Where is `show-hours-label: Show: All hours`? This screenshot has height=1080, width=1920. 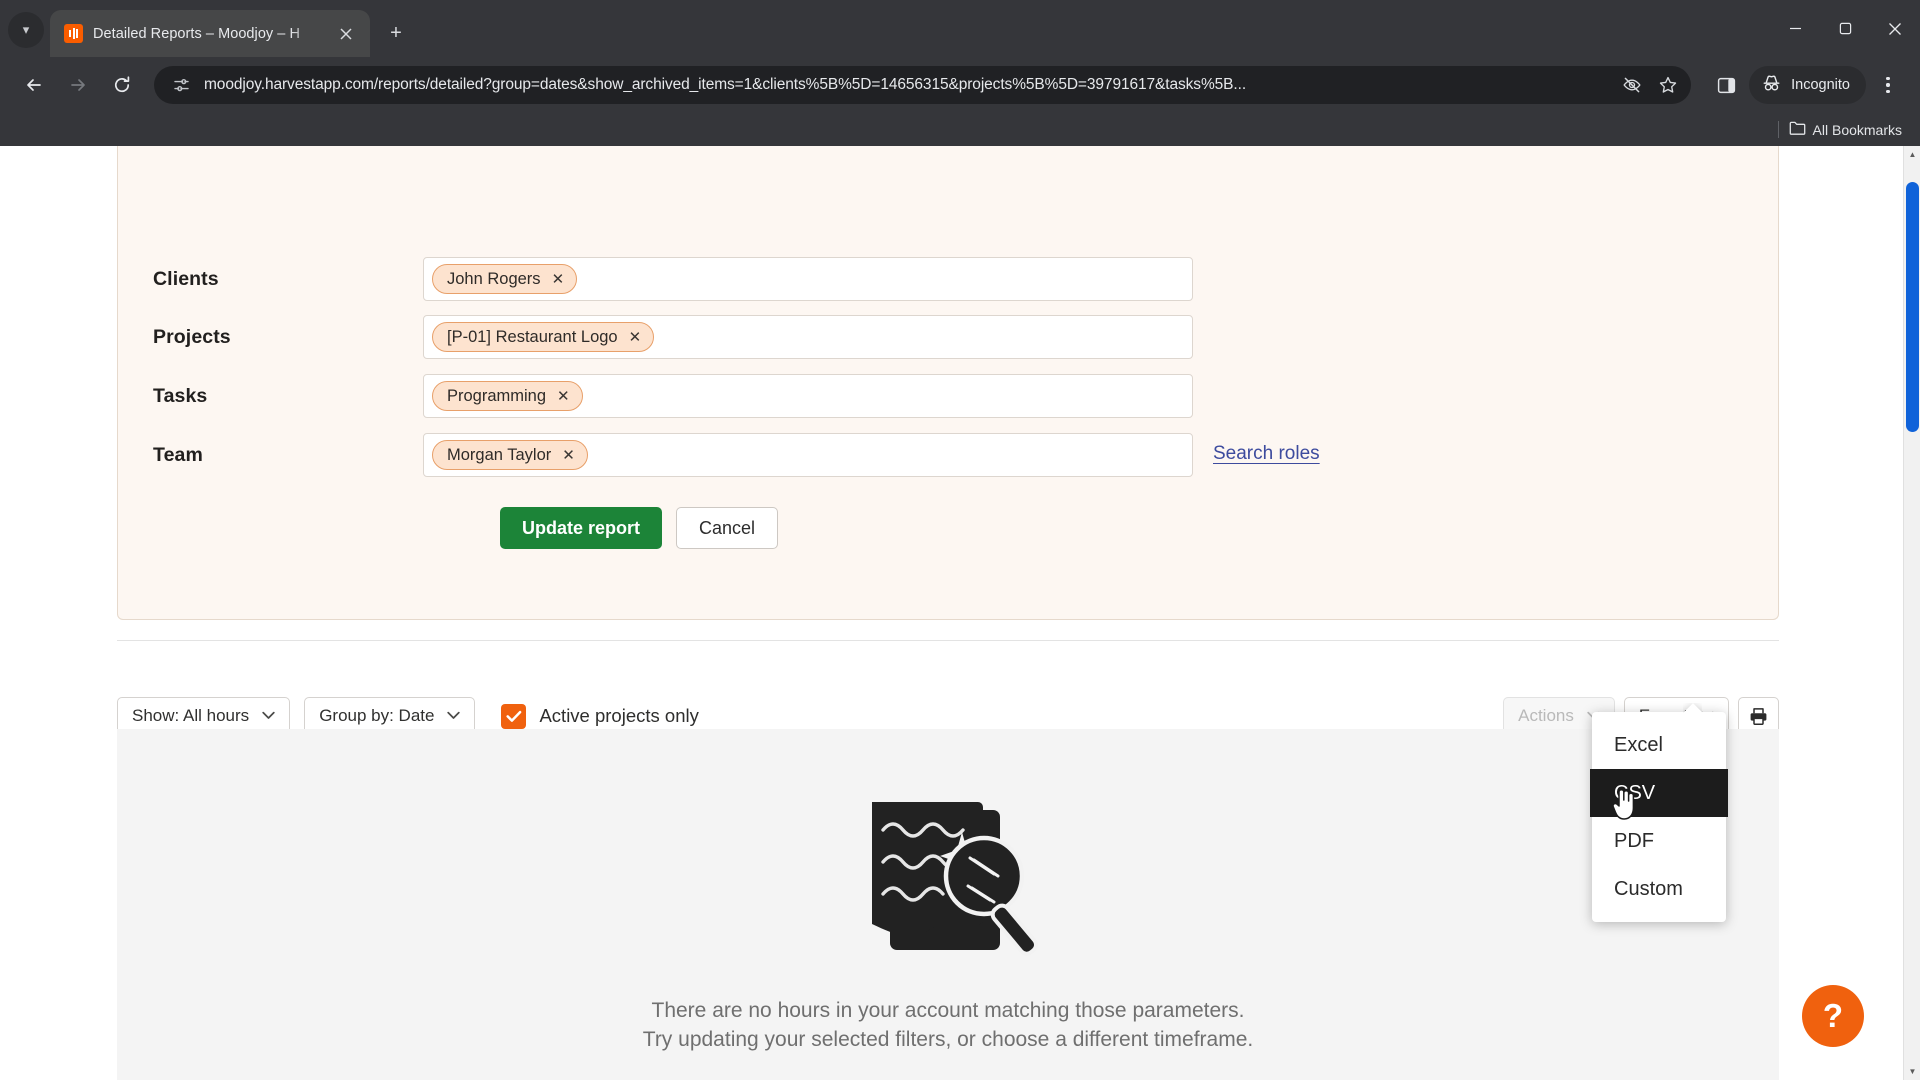
show-hours-label: Show: All hours is located at coordinates (191, 715).